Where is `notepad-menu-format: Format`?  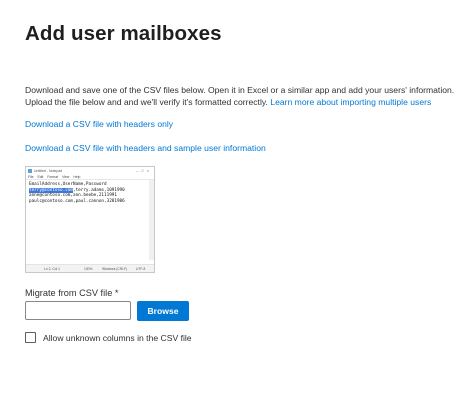
notepad-menu-format: Format is located at coordinates (53, 176).